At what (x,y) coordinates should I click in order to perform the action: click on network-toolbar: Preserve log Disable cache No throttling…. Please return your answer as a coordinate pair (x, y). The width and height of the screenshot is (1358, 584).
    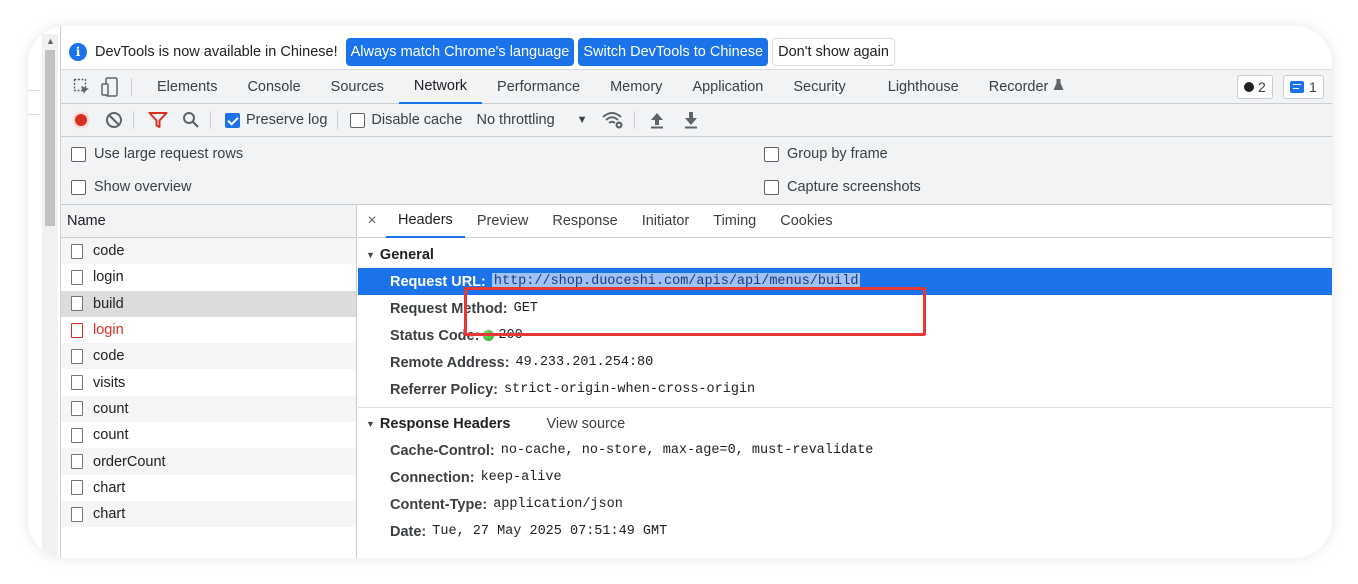
    Looking at the image, I should click on (696, 120).